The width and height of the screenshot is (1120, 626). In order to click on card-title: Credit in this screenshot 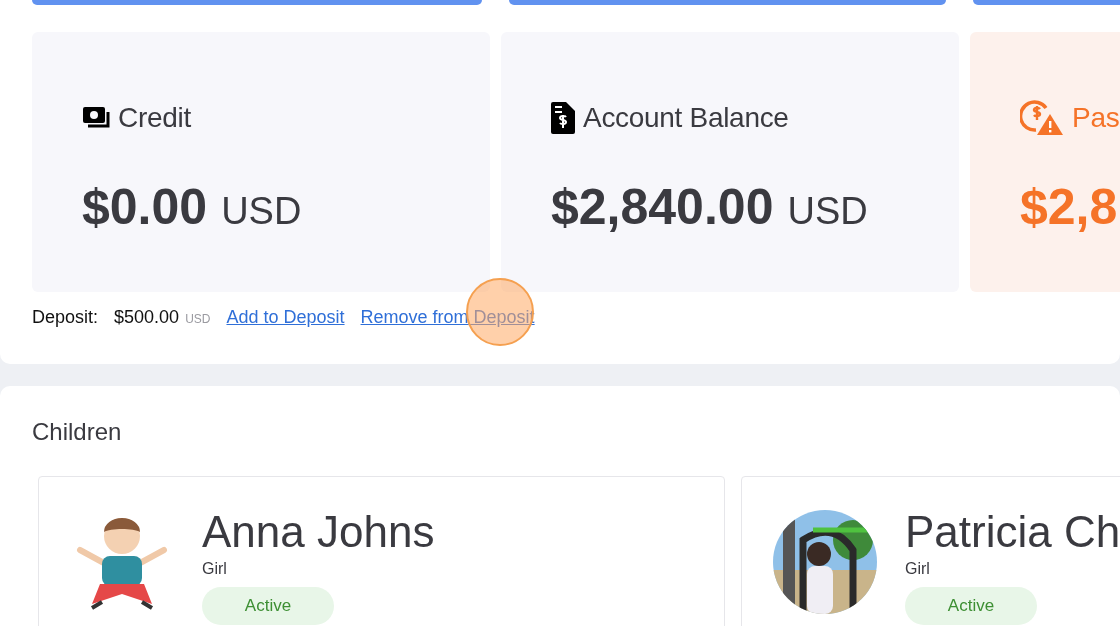, I will do `click(154, 118)`.